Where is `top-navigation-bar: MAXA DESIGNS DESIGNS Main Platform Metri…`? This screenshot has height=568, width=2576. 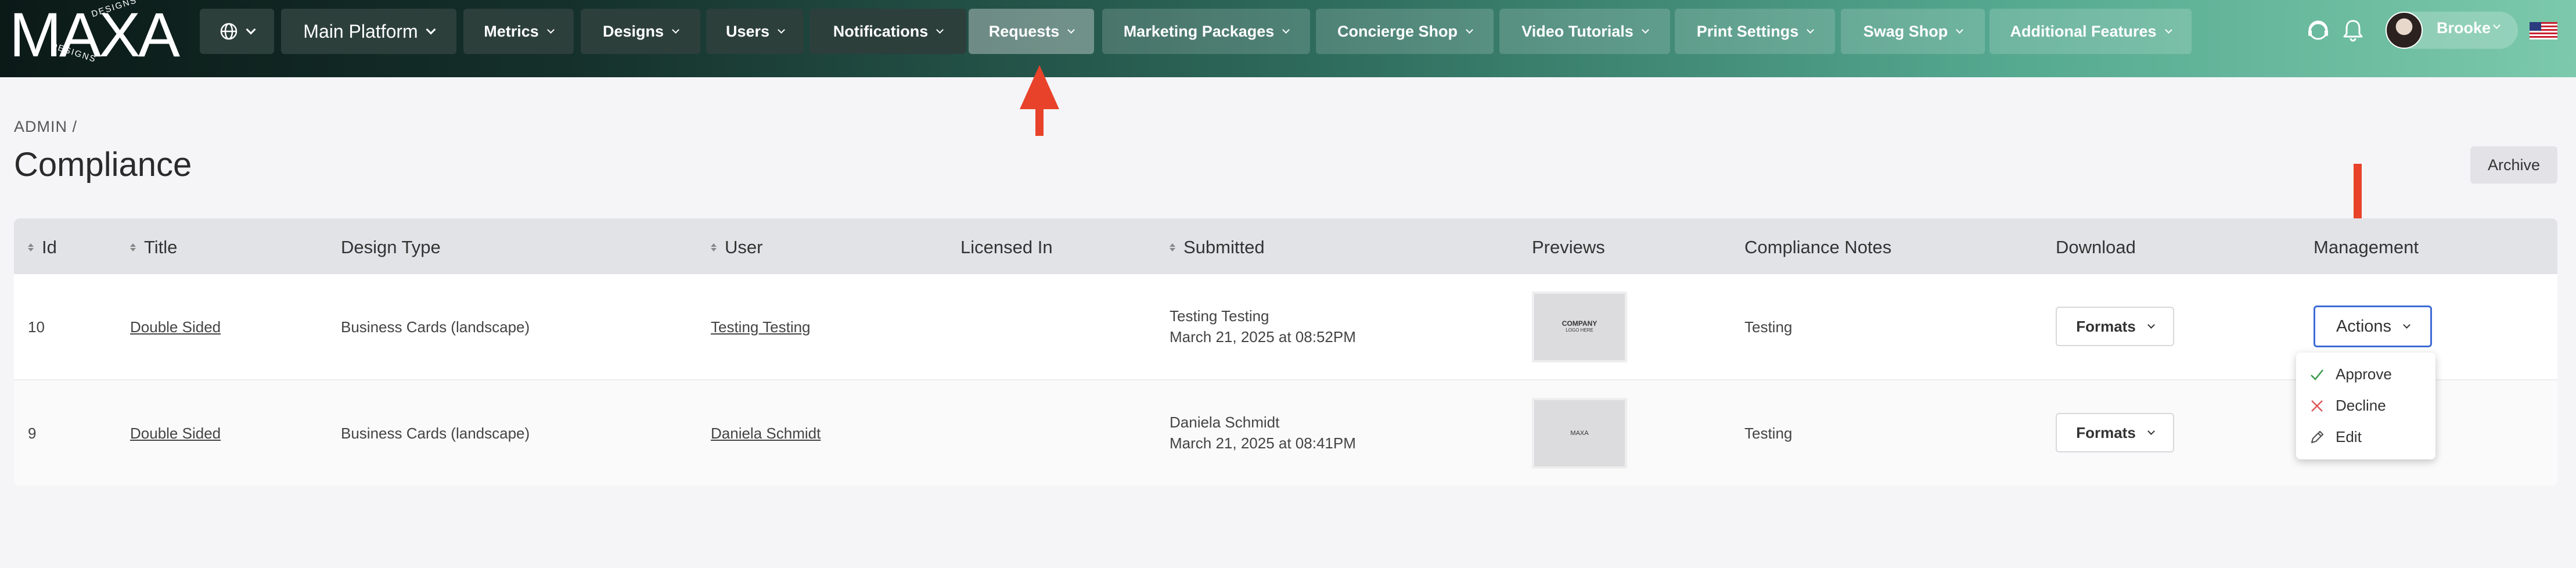 top-navigation-bar: MAXA DESIGNS DESIGNS Main Platform Metri… is located at coordinates (1288, 38).